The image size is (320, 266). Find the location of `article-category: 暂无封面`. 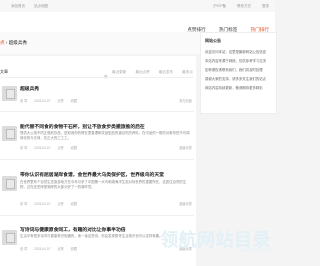

article-category: 暂无封面 is located at coordinates (185, 100).